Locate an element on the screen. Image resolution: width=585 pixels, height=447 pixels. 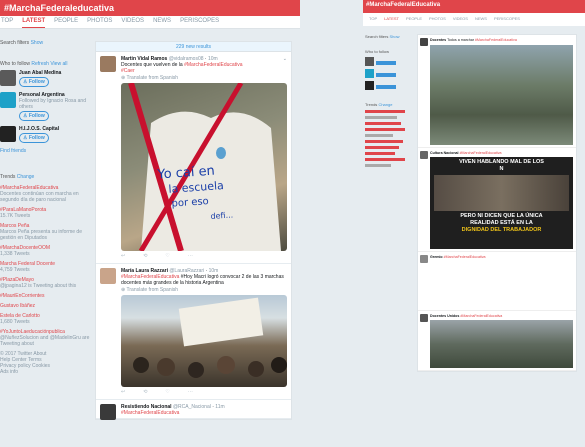
new-results-bar: 229 new results is located at coordinates (193, 47).